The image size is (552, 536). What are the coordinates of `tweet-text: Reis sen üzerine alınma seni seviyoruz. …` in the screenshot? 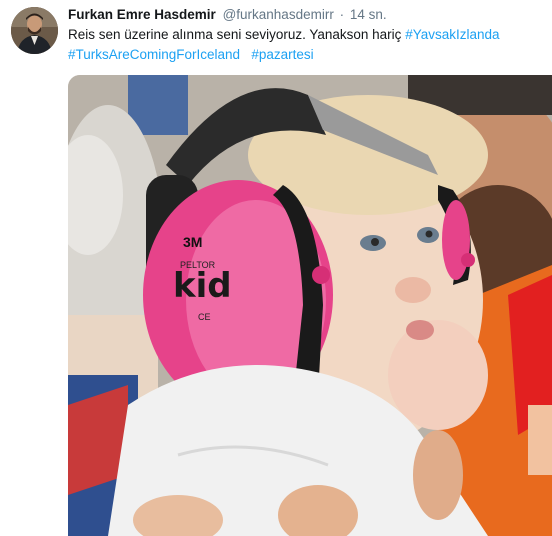 It's located at (303, 45).